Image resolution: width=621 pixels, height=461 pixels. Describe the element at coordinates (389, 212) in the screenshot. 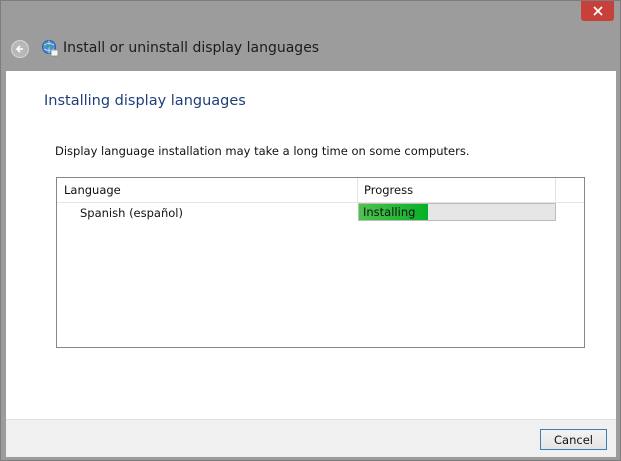

I see `progress-status: Installing` at that location.